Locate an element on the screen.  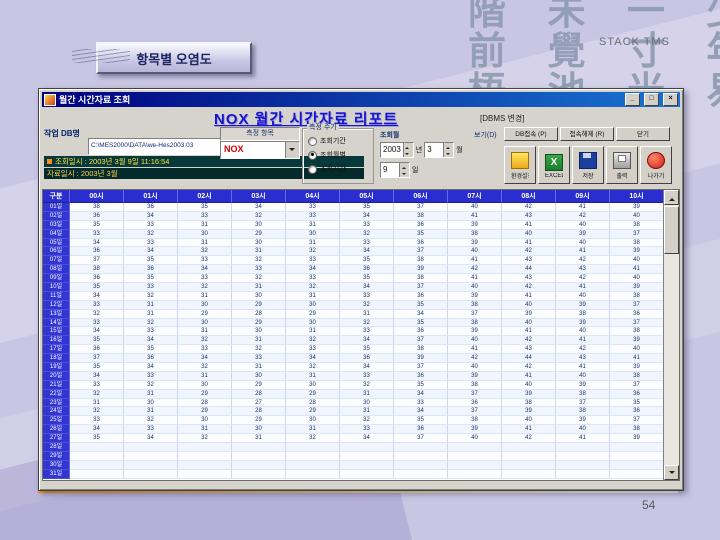
table-row: 15일 34 33 31 30 31 33 36 39 41 40 38 is located at coordinates (353, 332).